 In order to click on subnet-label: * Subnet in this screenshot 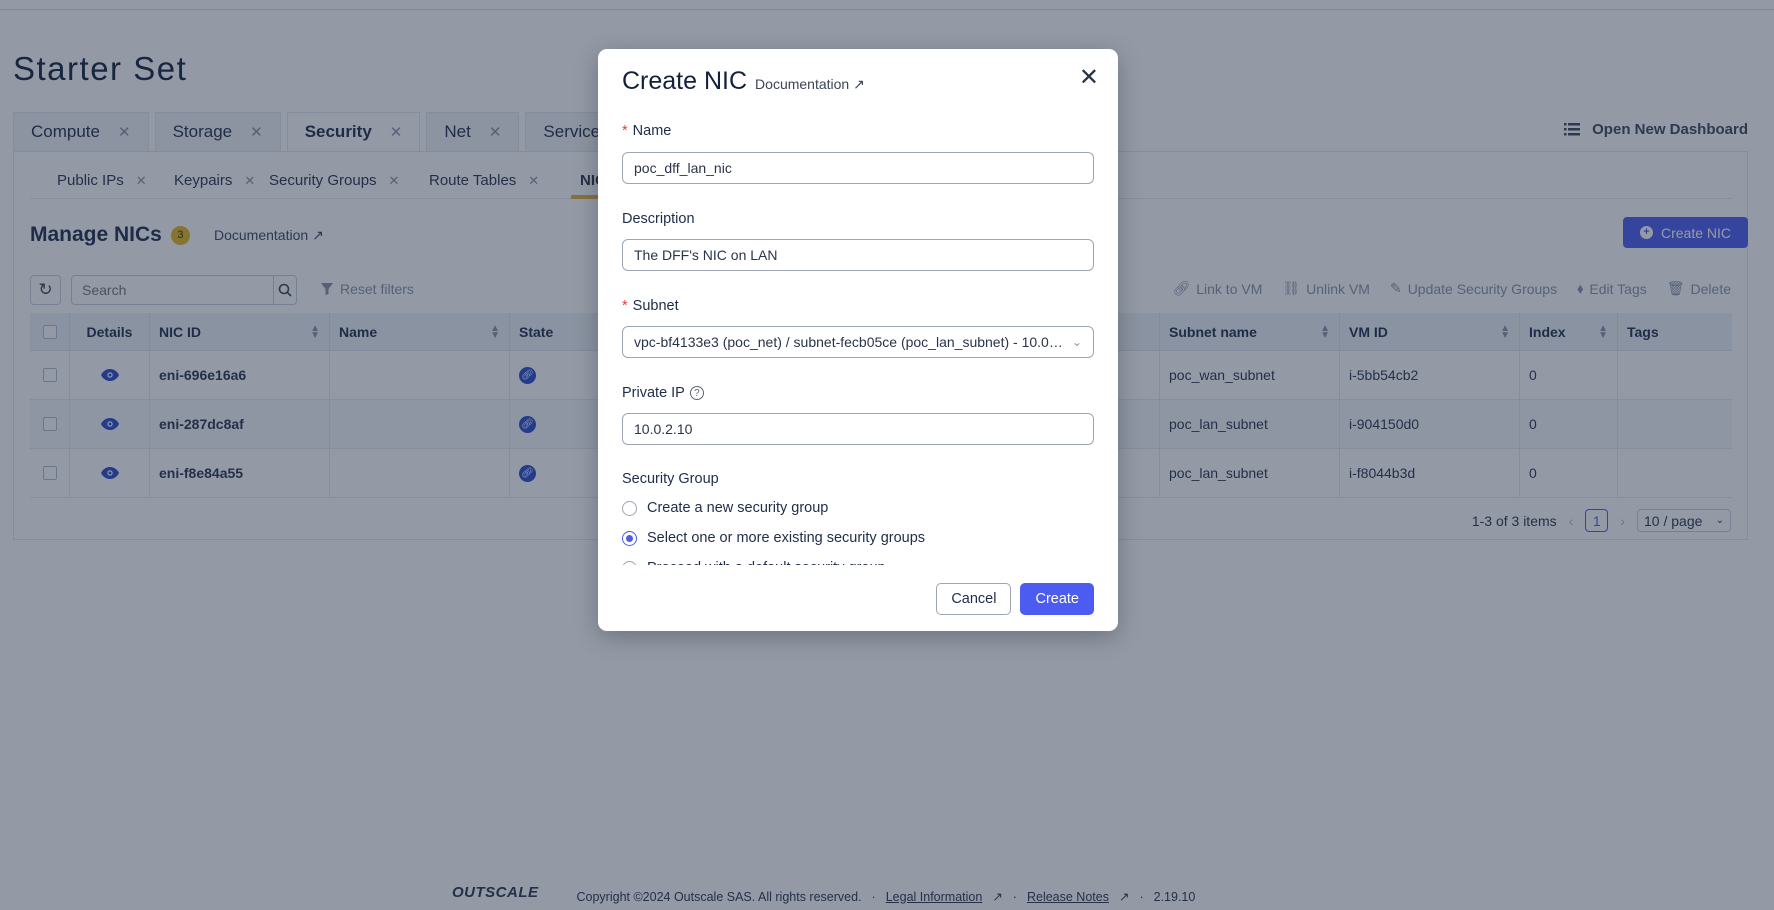, I will do `click(650, 306)`.